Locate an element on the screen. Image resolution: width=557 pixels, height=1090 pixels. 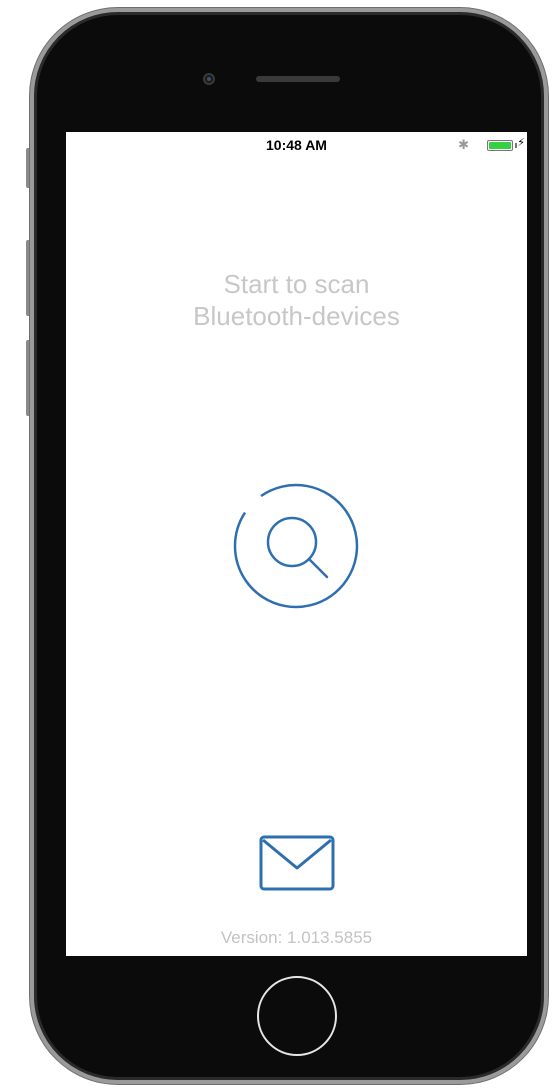
scan-prompt-line2: Bluetooth-devices is located at coordinates (296, 316).